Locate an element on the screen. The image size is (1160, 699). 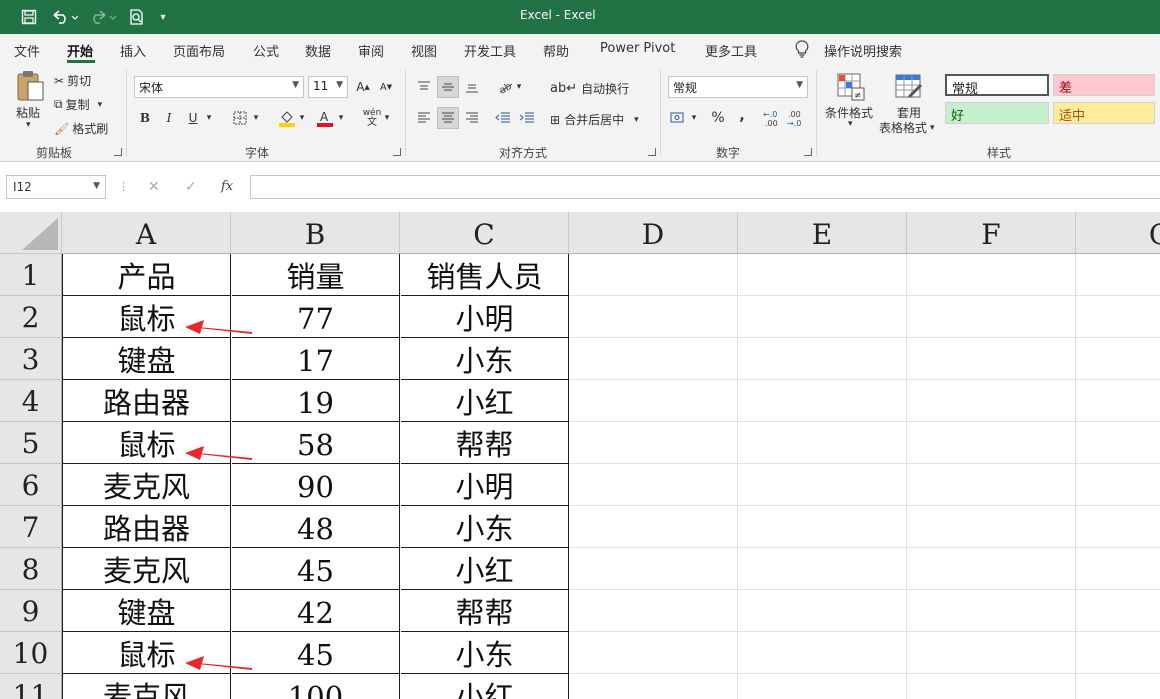
cell-a1: 产品 is located at coordinates (147, 275).